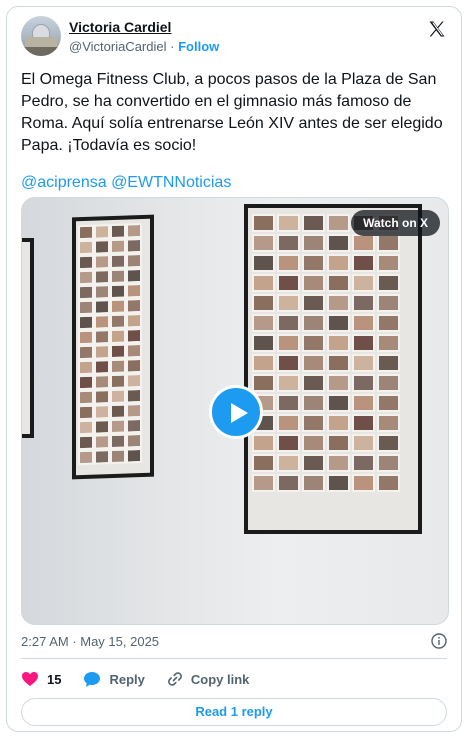 The width and height of the screenshot is (468, 738). I want to click on author-handle-row: @VictoriaCardiel · Follow, so click(144, 46).